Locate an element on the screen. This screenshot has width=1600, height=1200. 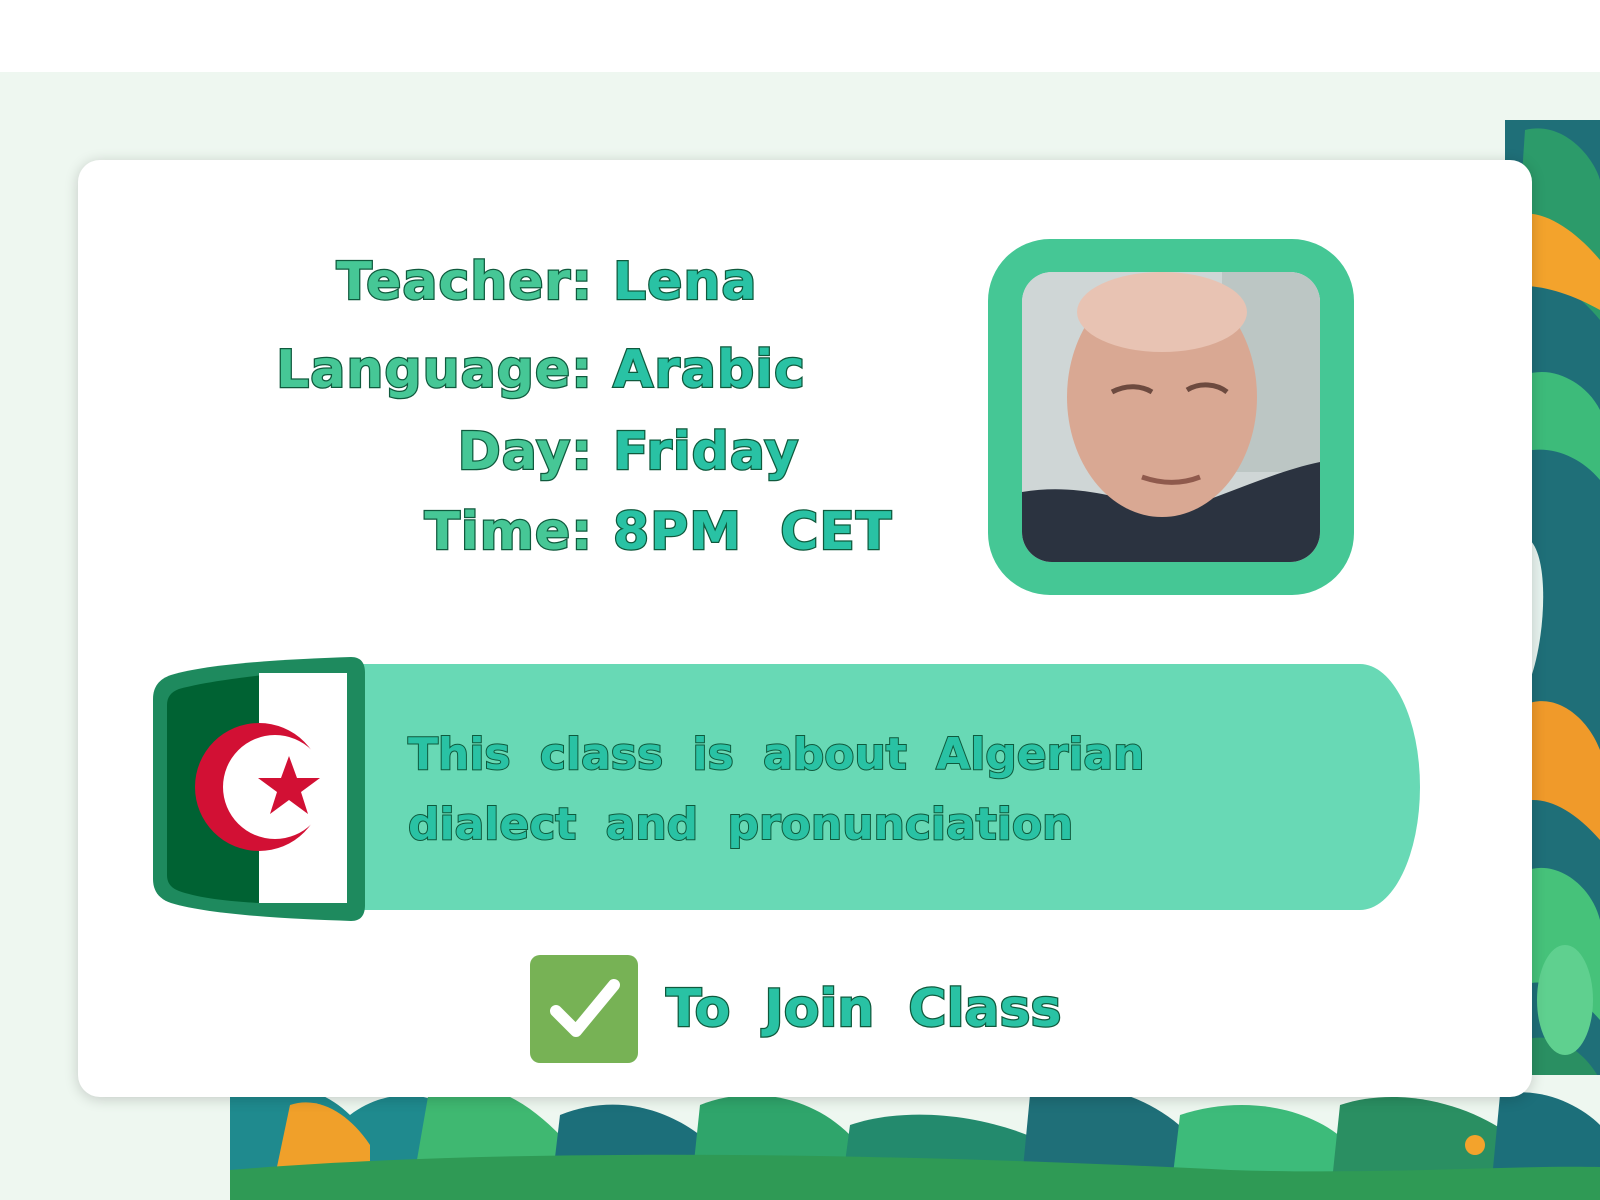
language-value: Arabic is located at coordinates (709, 370).